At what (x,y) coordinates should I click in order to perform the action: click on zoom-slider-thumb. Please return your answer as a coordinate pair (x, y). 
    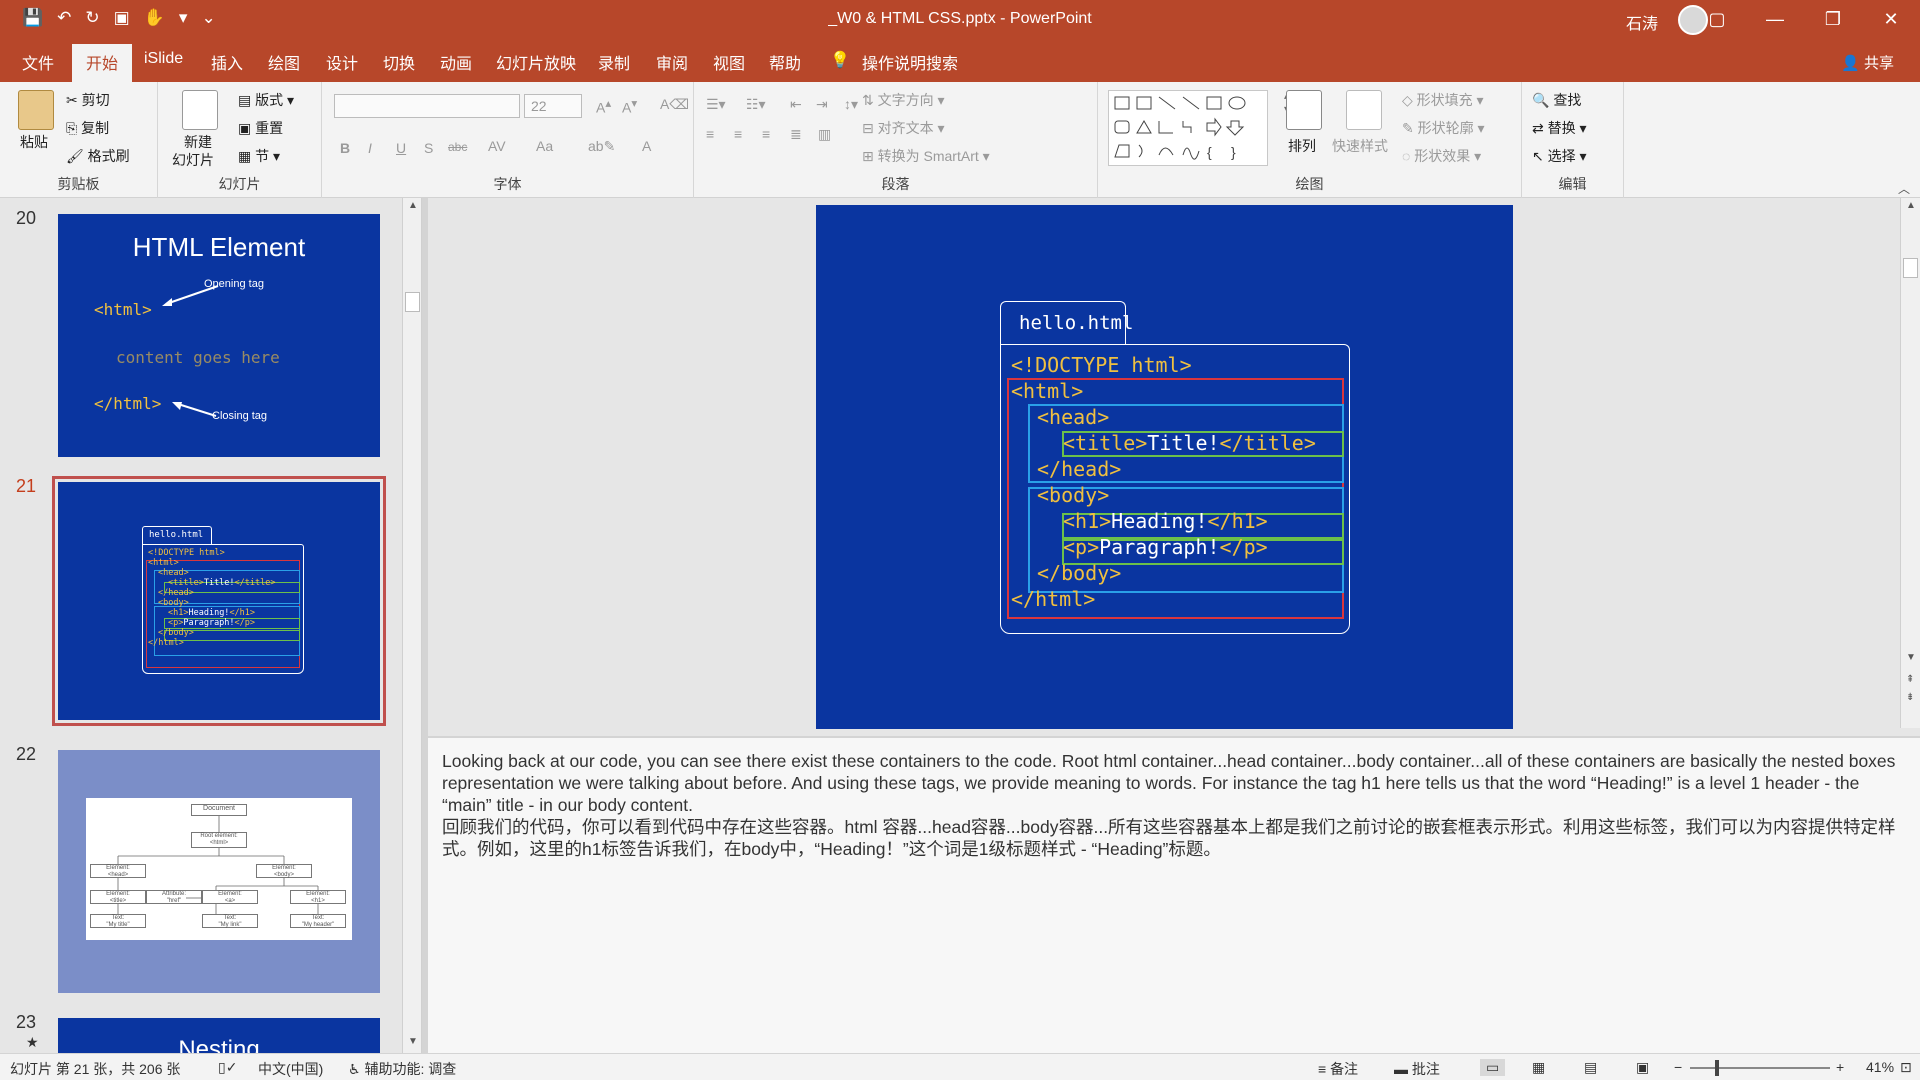
    Looking at the image, I should click on (1717, 1068).